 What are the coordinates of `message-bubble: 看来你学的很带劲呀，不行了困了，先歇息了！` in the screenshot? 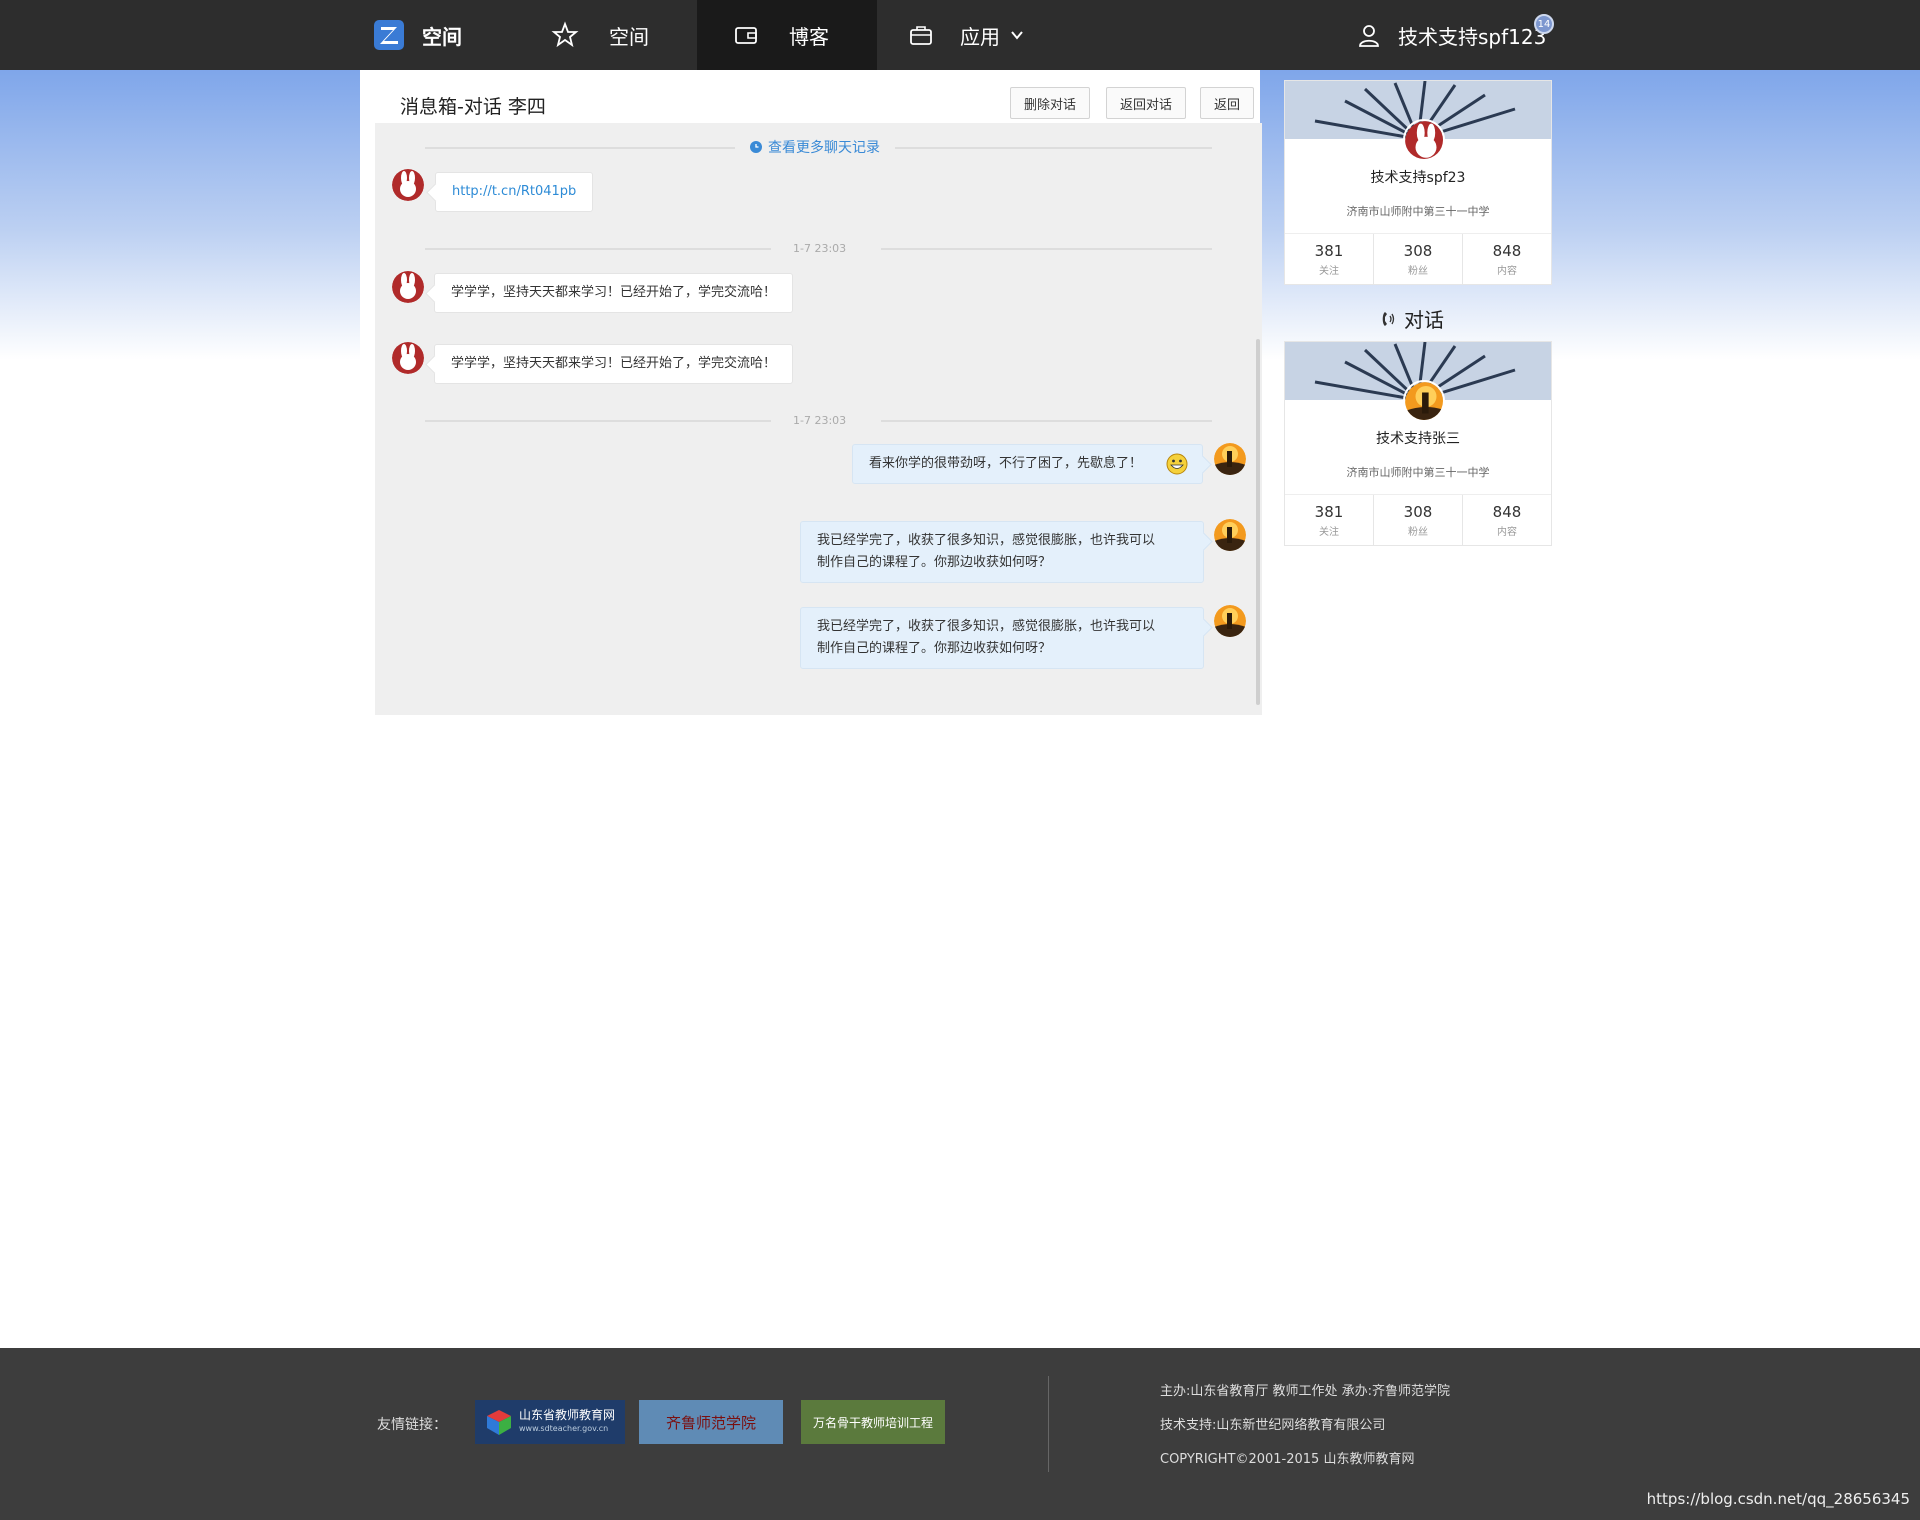 It's located at (1027, 464).